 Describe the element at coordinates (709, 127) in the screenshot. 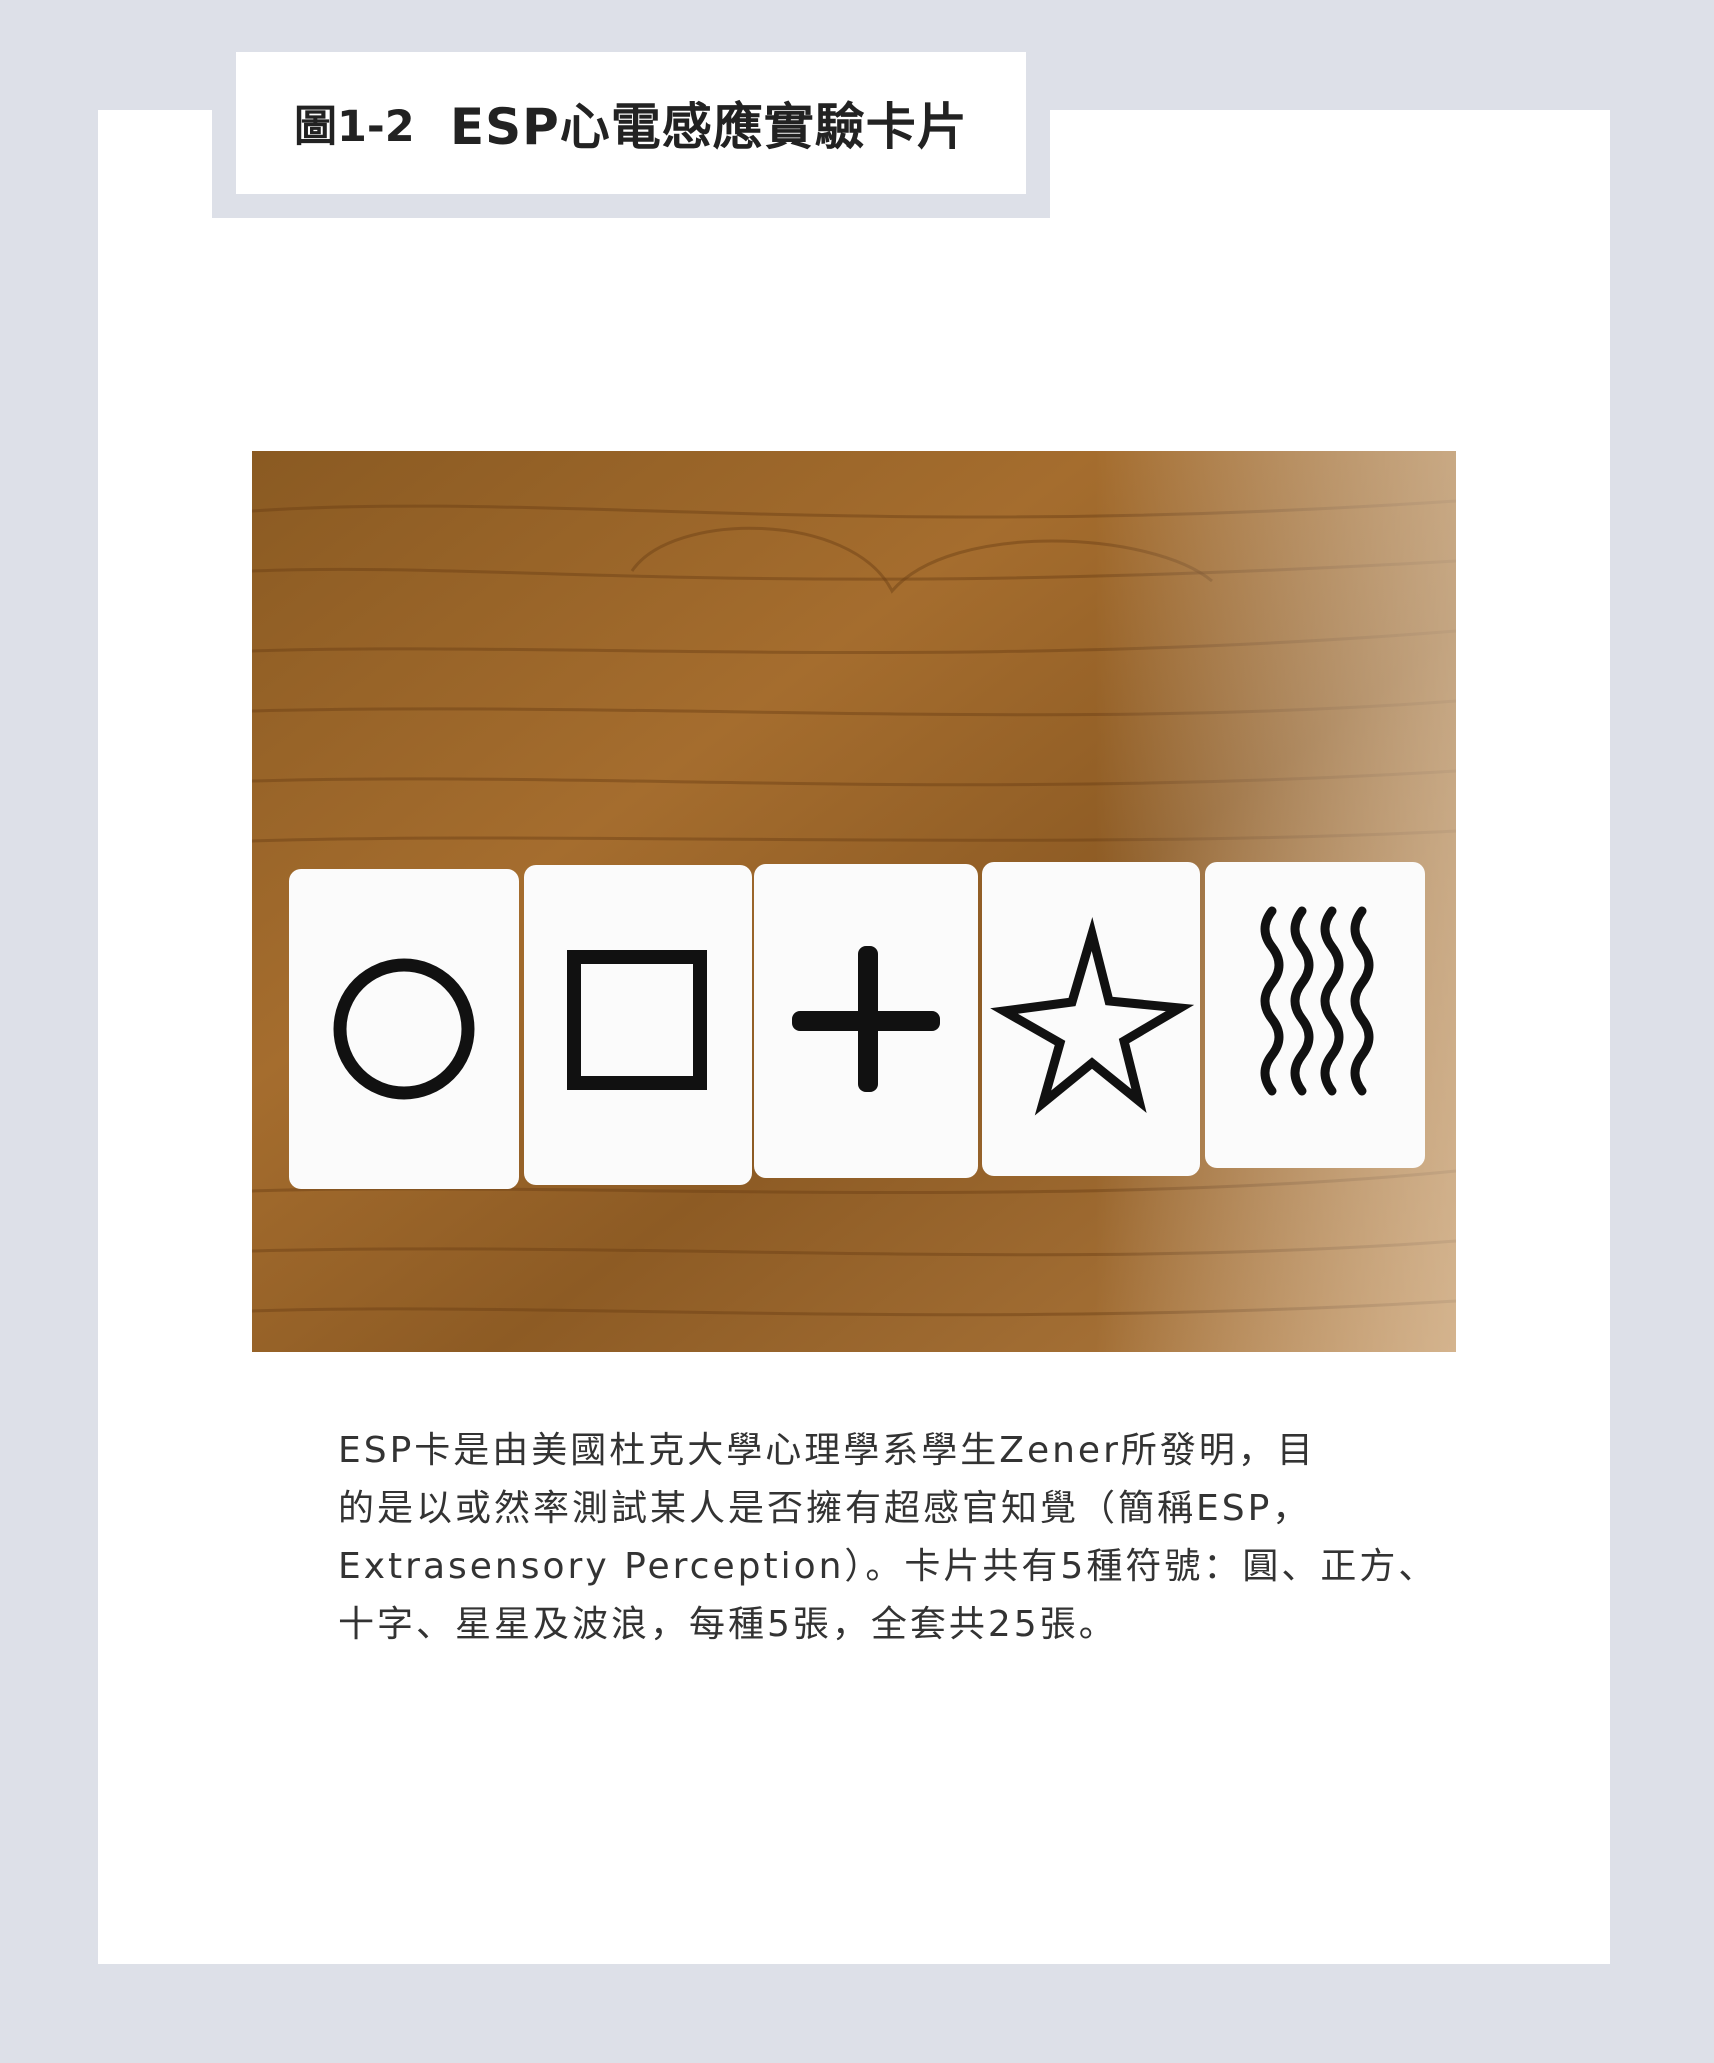

I see `figure-title: ESP心電感應實驗卡片` at that location.